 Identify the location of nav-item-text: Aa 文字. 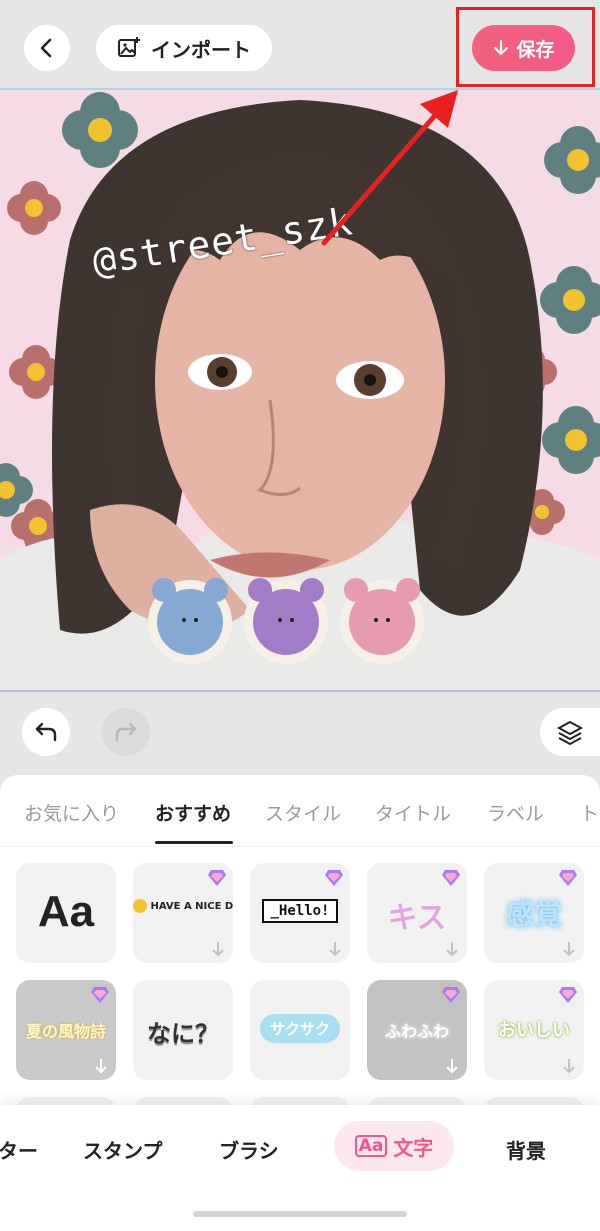
(394, 1146).